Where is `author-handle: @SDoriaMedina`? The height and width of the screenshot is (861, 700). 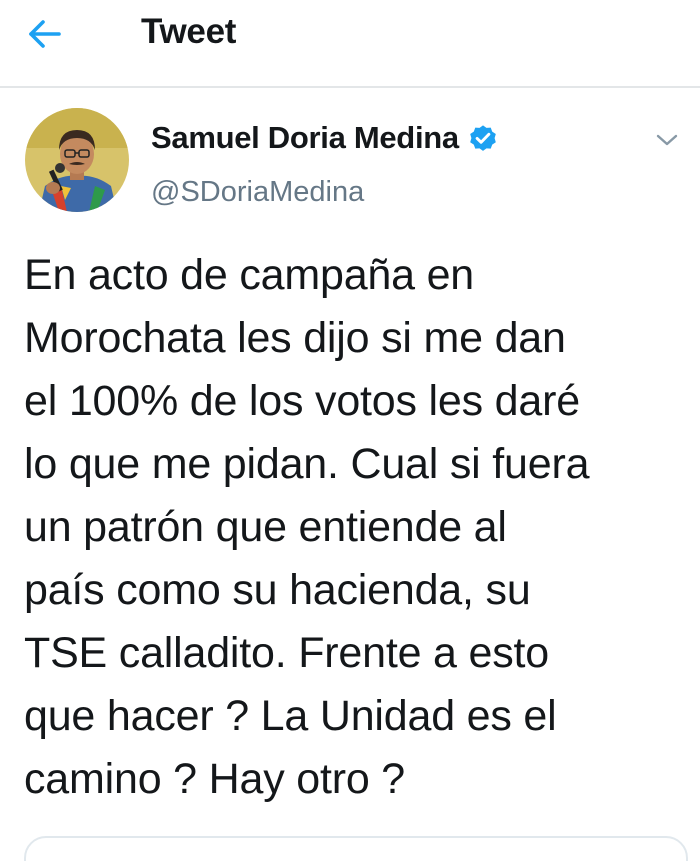 author-handle: @SDoriaMedina is located at coordinates (257, 192).